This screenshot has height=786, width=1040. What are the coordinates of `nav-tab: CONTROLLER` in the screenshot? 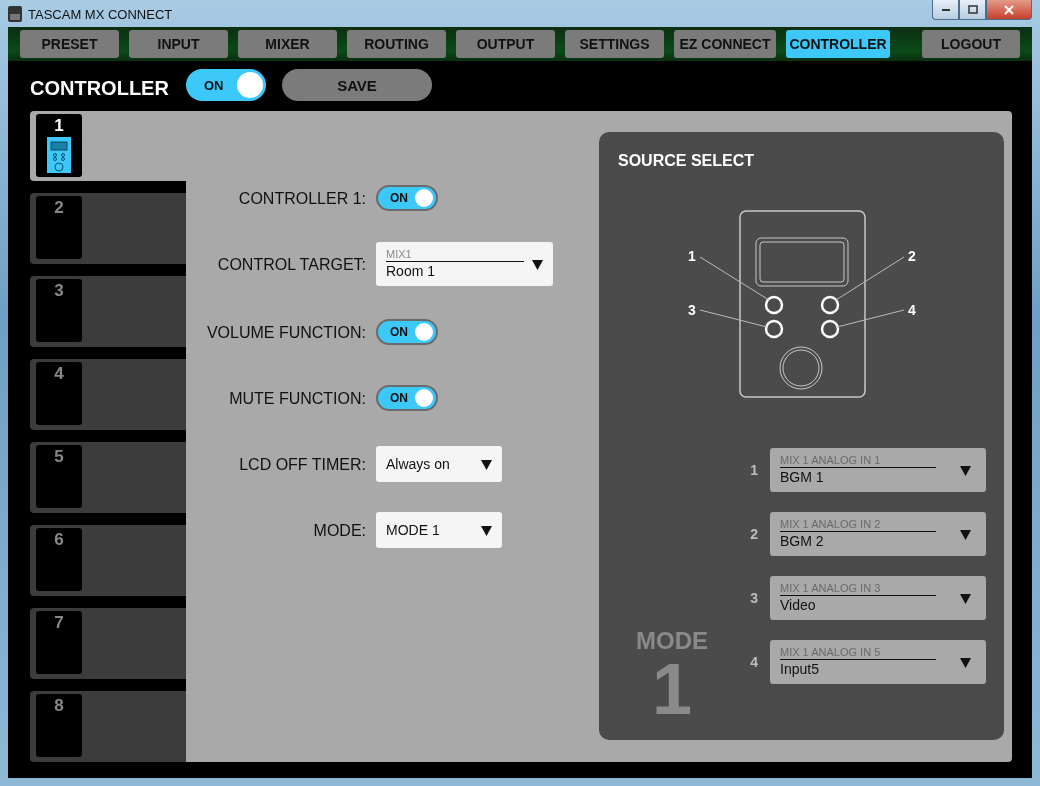 It's located at (838, 44).